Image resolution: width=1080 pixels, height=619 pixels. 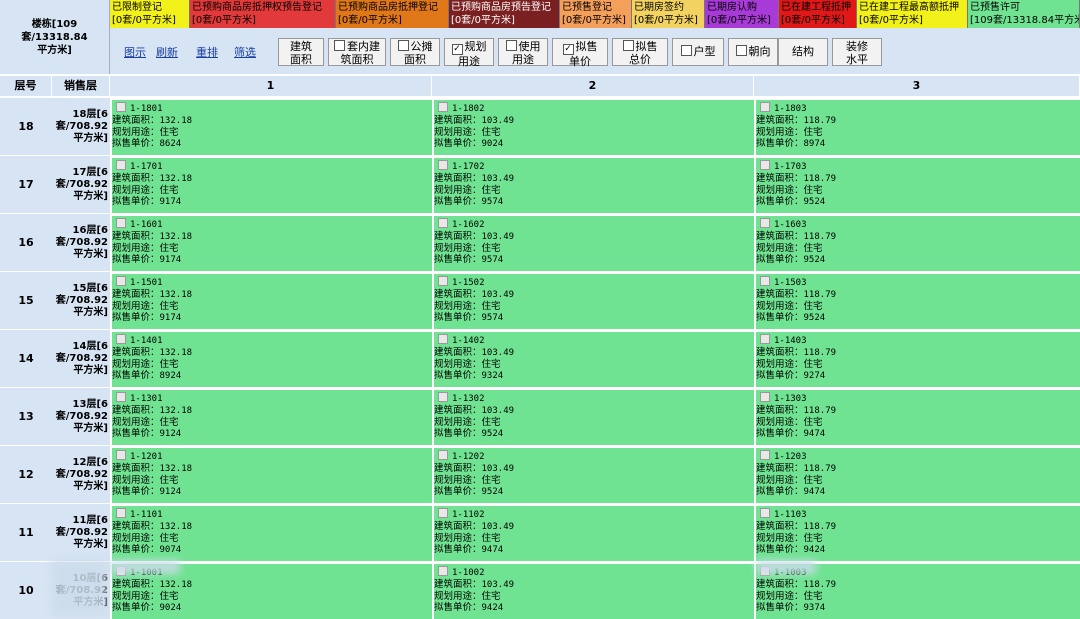 What do you see at coordinates (594, 108) in the screenshot?
I see `unit-id-line: 1-1802` at bounding box center [594, 108].